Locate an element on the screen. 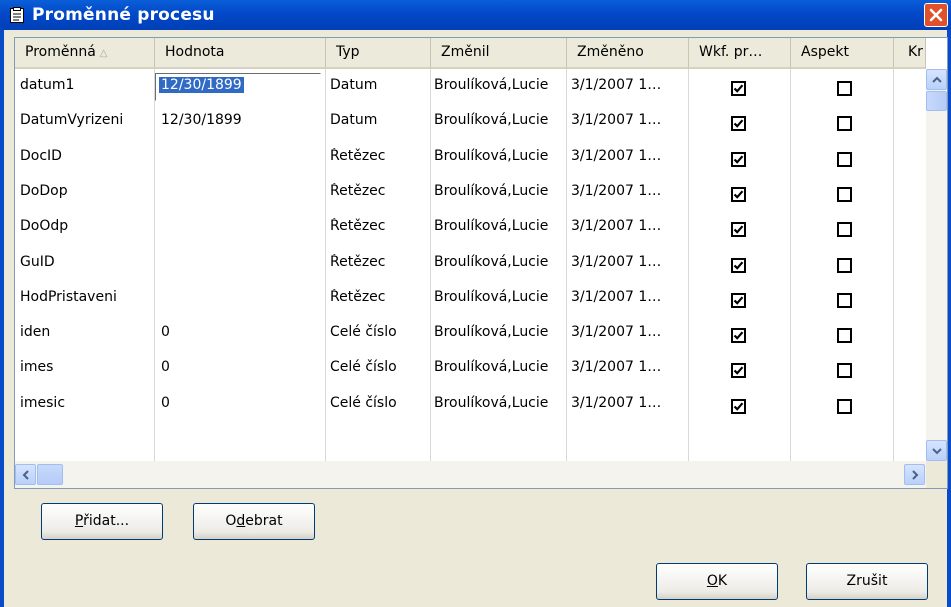 The width and height of the screenshot is (951, 607). column-header-changed-by: Změnil is located at coordinates (499, 53).